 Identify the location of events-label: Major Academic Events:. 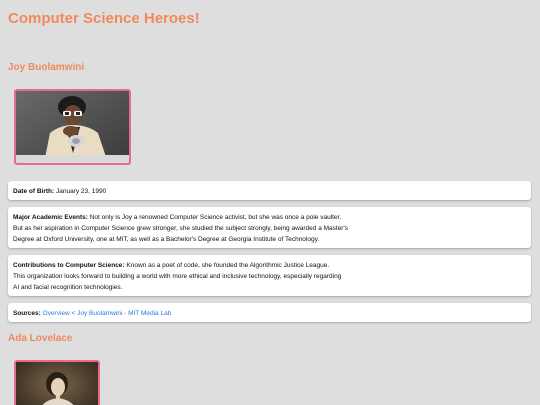
(50, 217).